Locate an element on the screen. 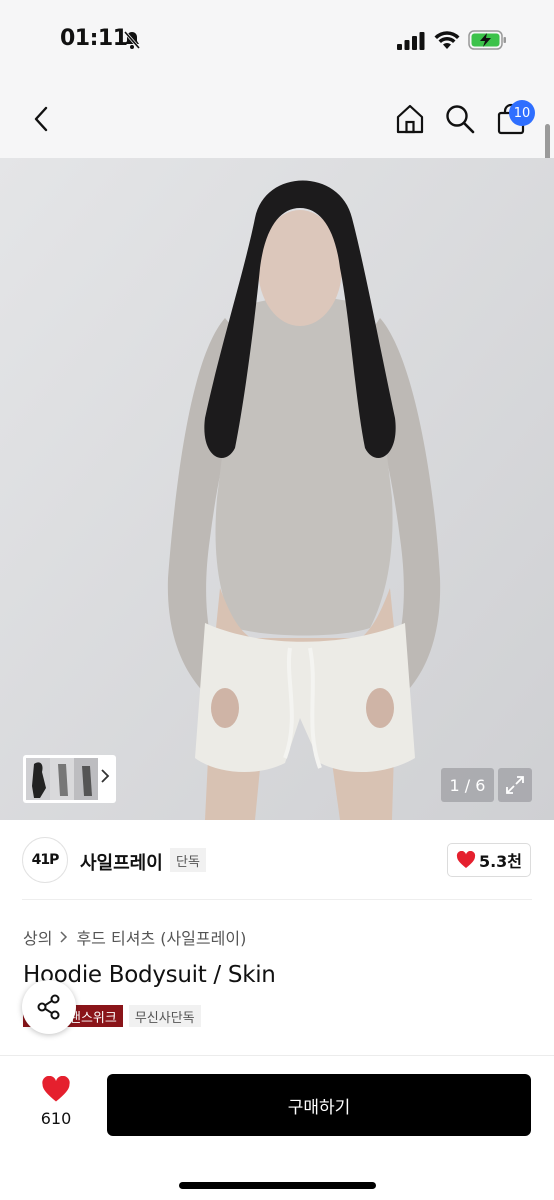  brand-like-button: 5.3천 is located at coordinates (489, 860).